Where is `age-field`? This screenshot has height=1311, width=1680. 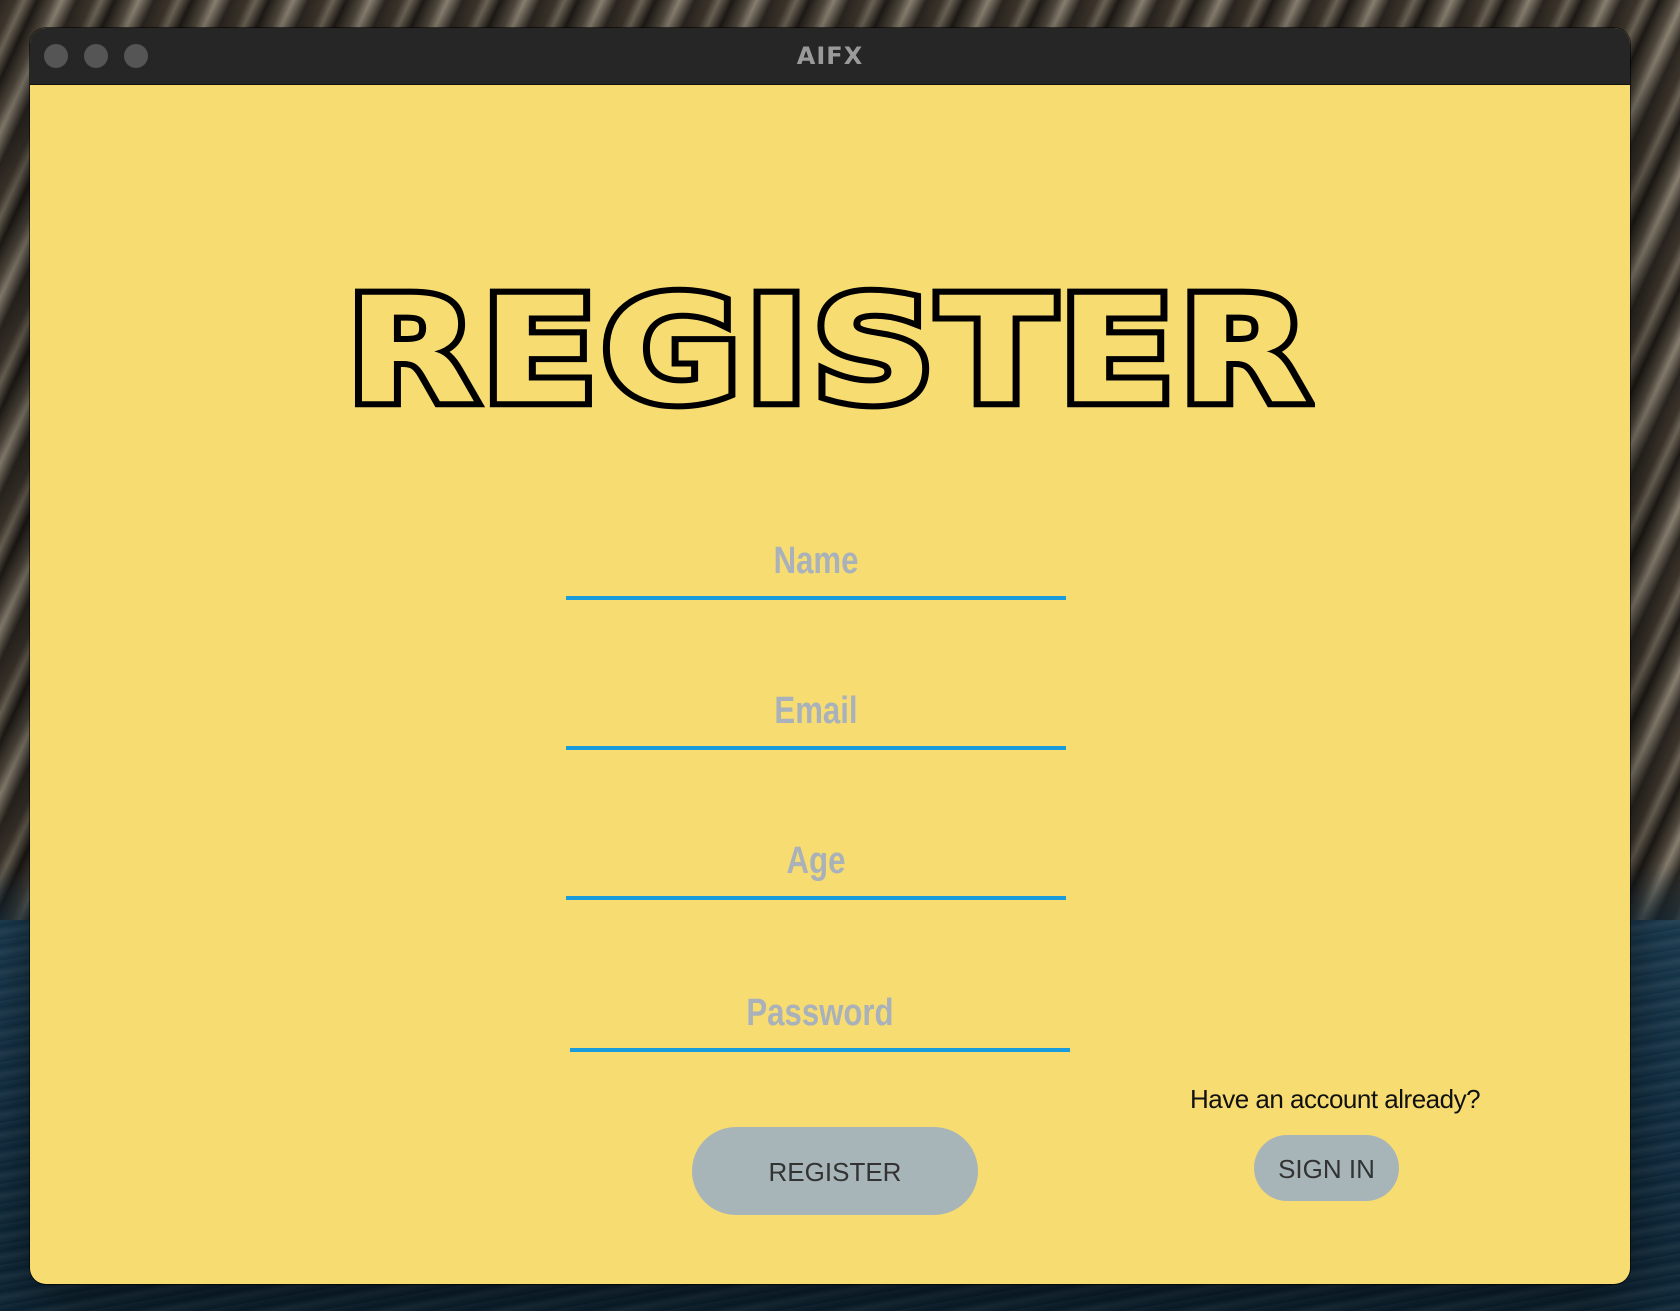 age-field is located at coordinates (816, 863).